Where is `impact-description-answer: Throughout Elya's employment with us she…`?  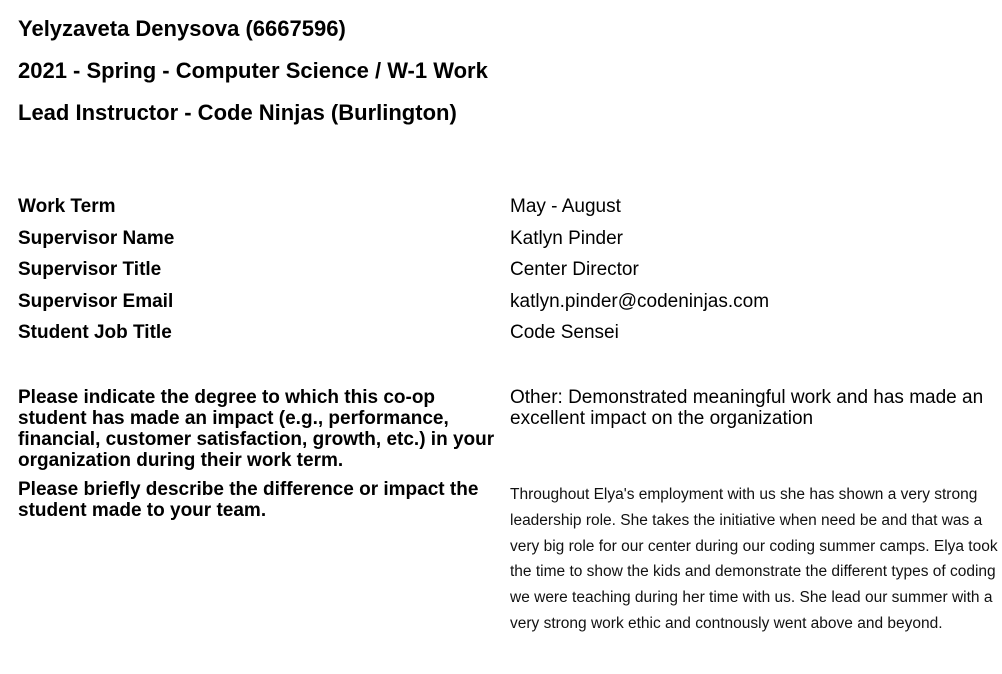 impact-description-answer: Throughout Elya's employment with us she… is located at coordinates (754, 559).